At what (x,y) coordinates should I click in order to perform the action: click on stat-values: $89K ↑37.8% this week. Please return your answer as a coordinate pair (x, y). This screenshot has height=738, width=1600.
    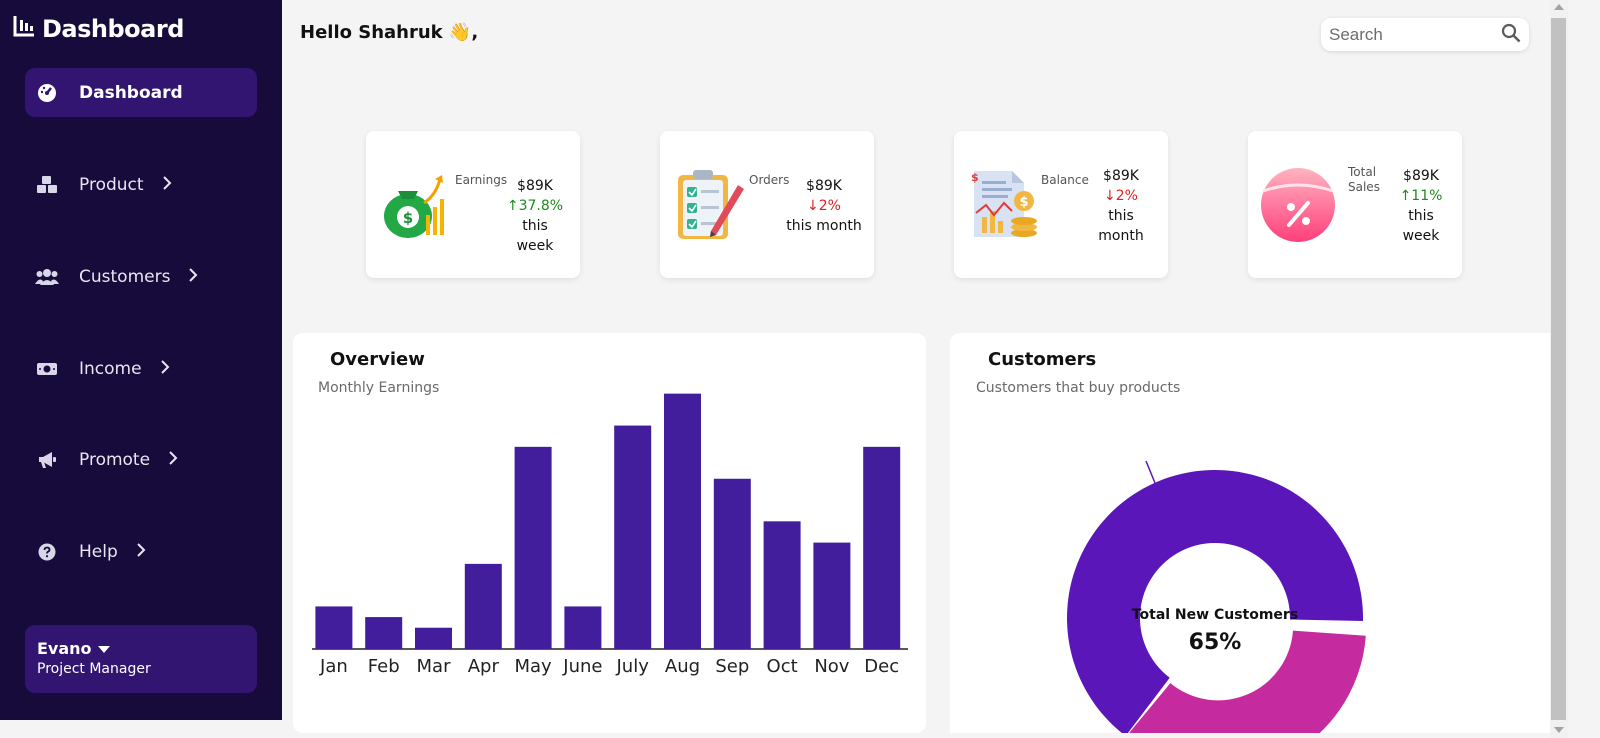
    Looking at the image, I should click on (535, 216).